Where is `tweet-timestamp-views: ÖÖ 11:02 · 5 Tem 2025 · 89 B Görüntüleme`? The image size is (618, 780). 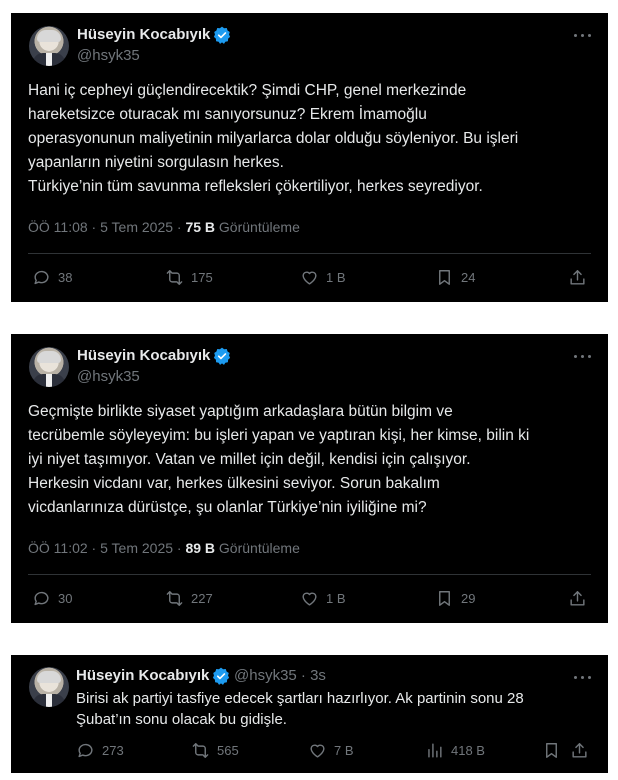 tweet-timestamp-views: ÖÖ 11:02 · 5 Tem 2025 · 89 B Görüntüleme is located at coordinates (164, 548).